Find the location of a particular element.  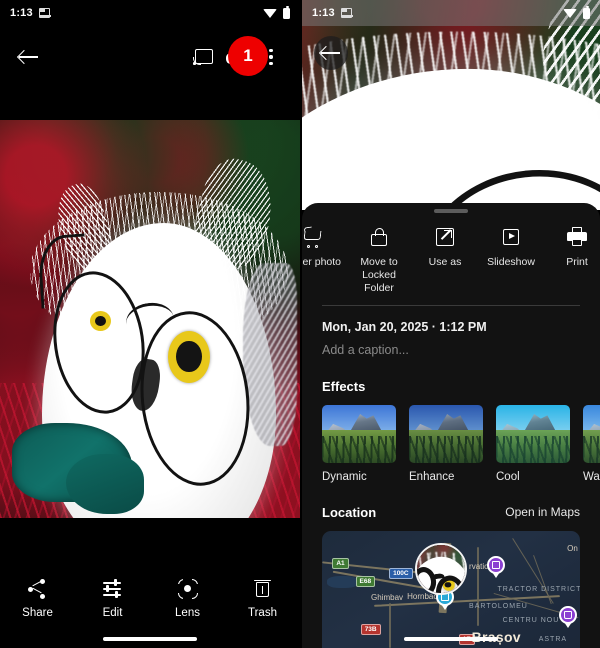

edit-button: Edit is located at coordinates (113, 598).